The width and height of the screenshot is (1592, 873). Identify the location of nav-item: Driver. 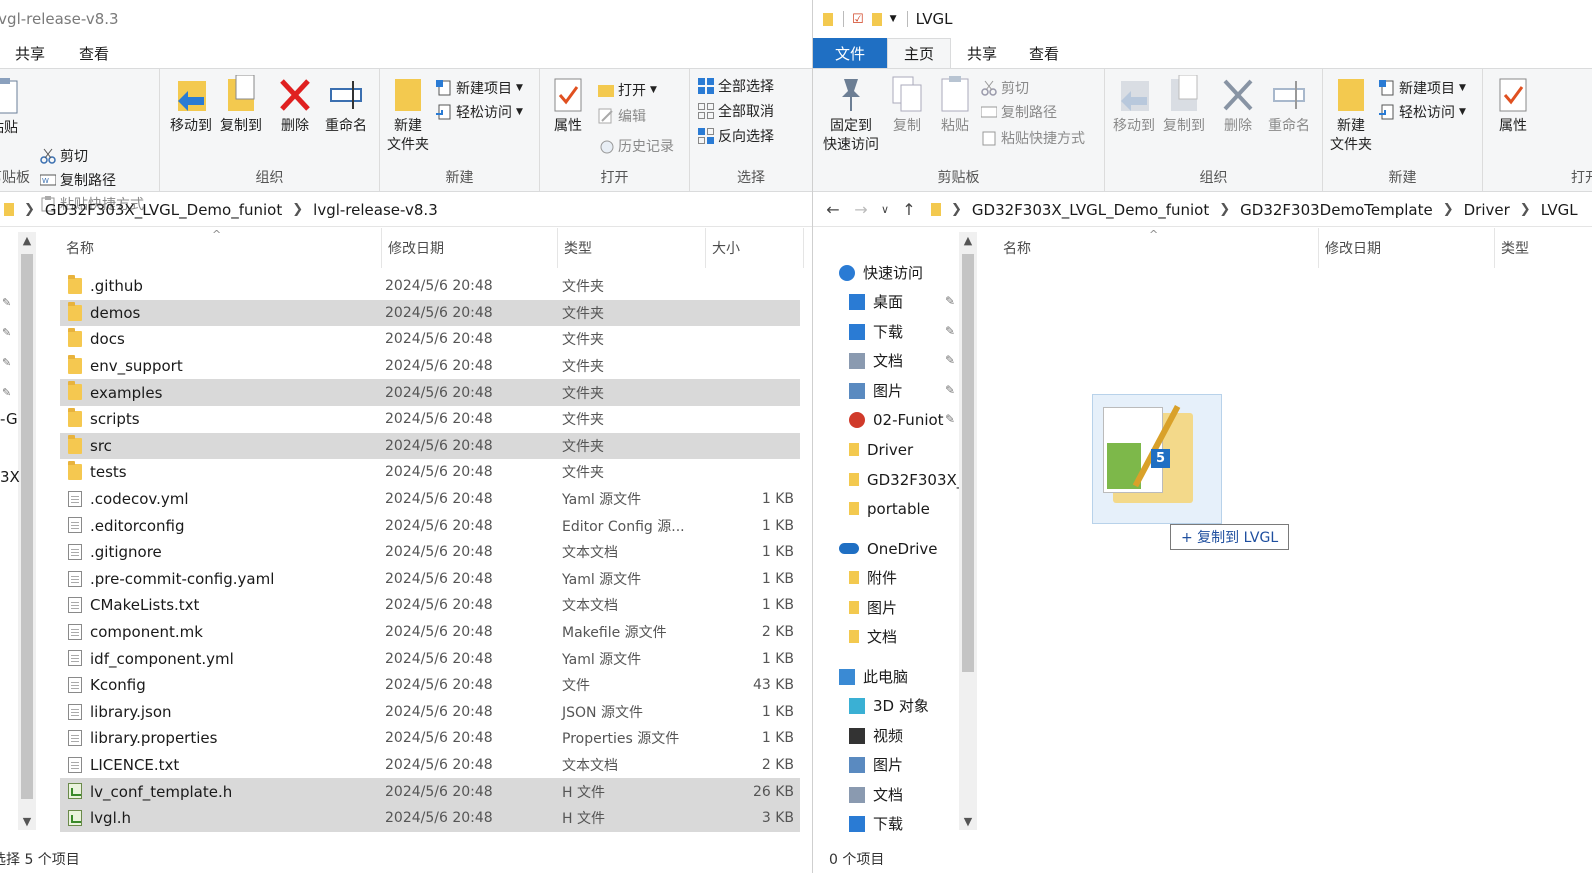
(881, 449).